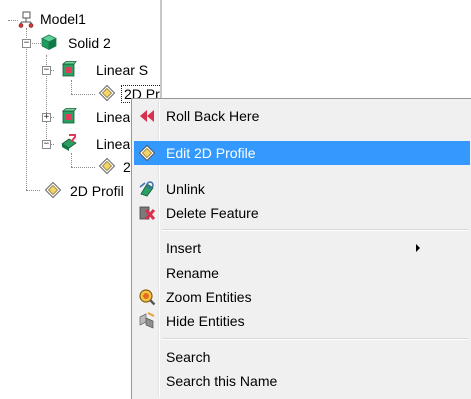  Describe the element at coordinates (146, 189) in the screenshot. I see `unlink-icon` at that location.